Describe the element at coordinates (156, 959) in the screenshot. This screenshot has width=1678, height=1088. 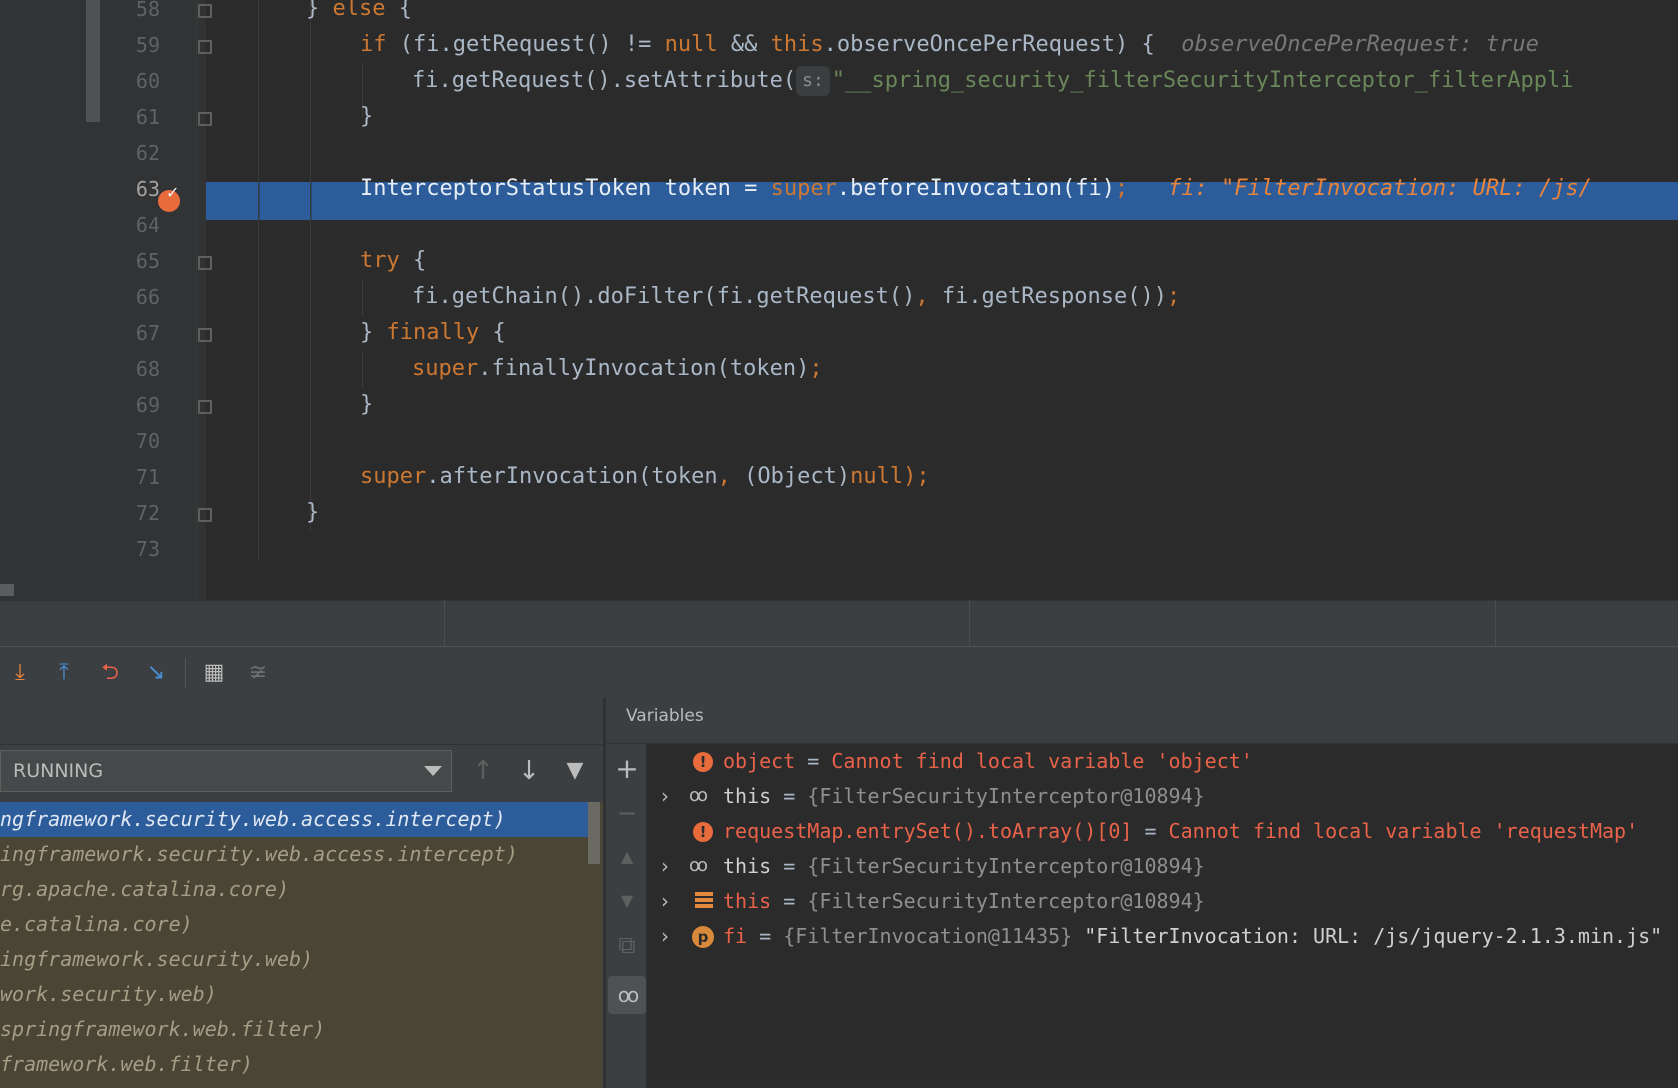
I see `stack-frame: ingframework.security.web)` at that location.